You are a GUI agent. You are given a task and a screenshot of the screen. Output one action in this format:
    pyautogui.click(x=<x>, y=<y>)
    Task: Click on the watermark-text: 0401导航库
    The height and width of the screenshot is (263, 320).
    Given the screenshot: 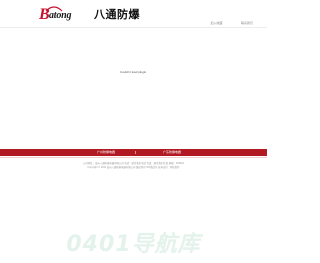 What is the action you would take?
    pyautogui.click(x=133, y=244)
    